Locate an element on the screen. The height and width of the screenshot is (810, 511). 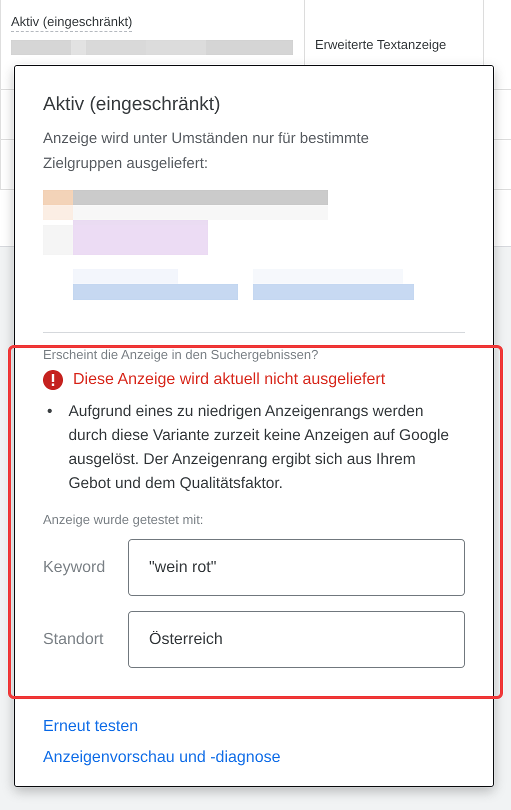
tested-with-label: Anzeige wurde getestet mit: is located at coordinates (123, 519).